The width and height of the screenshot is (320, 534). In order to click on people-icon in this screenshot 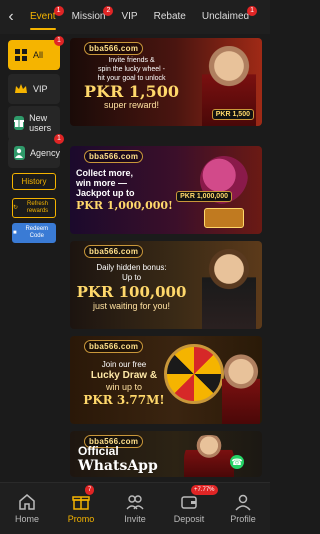, I will do `click(135, 502)`.